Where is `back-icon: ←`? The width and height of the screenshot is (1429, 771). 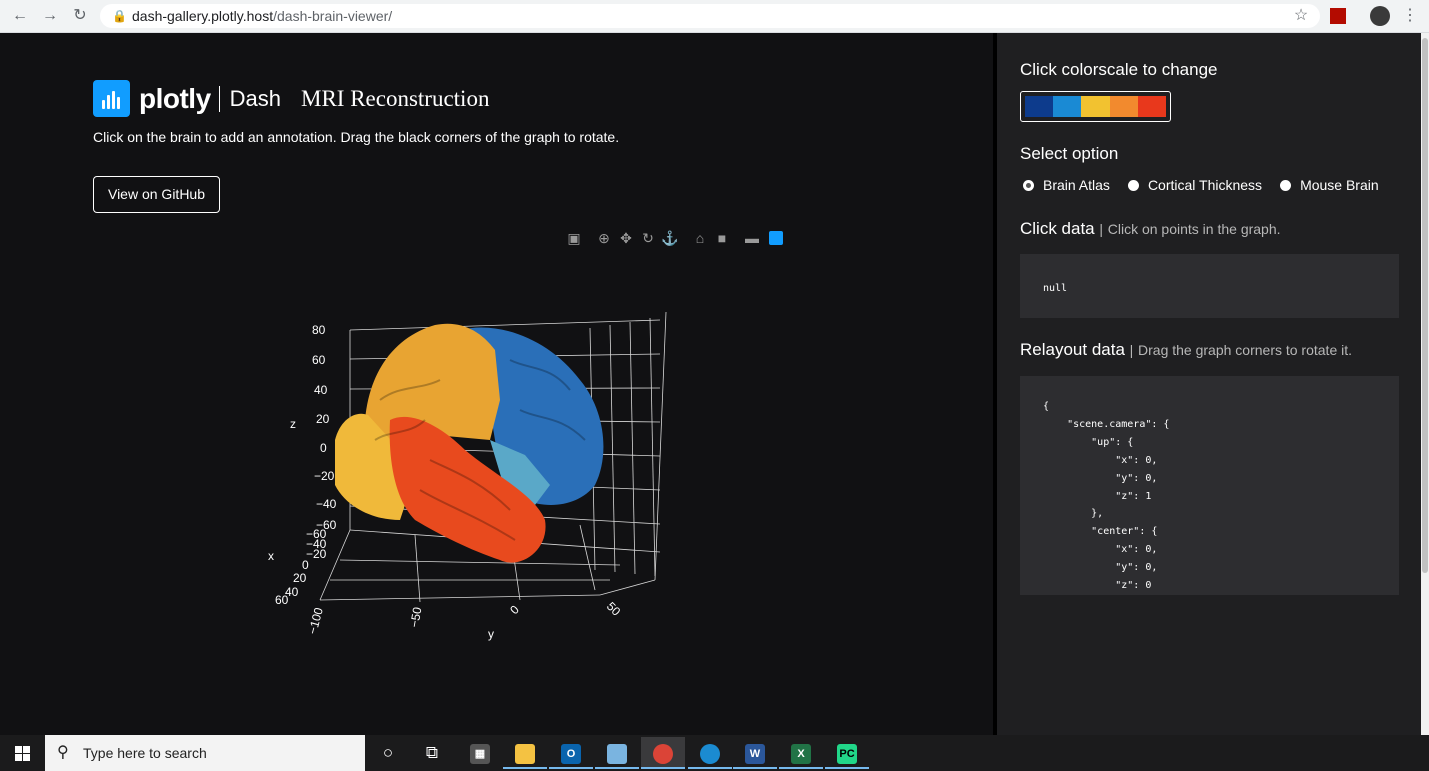 back-icon: ← is located at coordinates (20, 16).